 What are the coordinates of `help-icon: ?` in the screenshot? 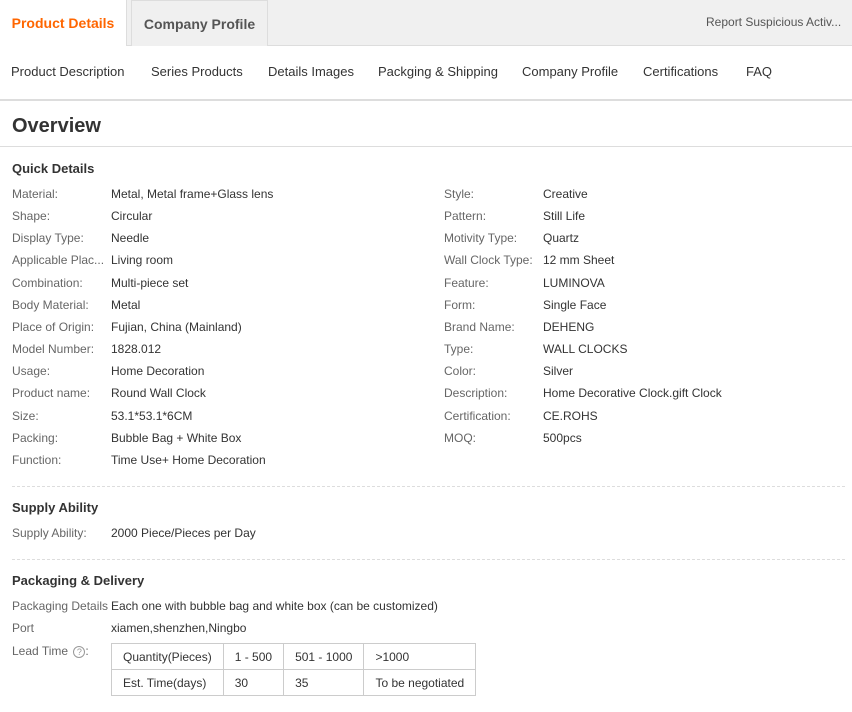 It's located at (79, 651).